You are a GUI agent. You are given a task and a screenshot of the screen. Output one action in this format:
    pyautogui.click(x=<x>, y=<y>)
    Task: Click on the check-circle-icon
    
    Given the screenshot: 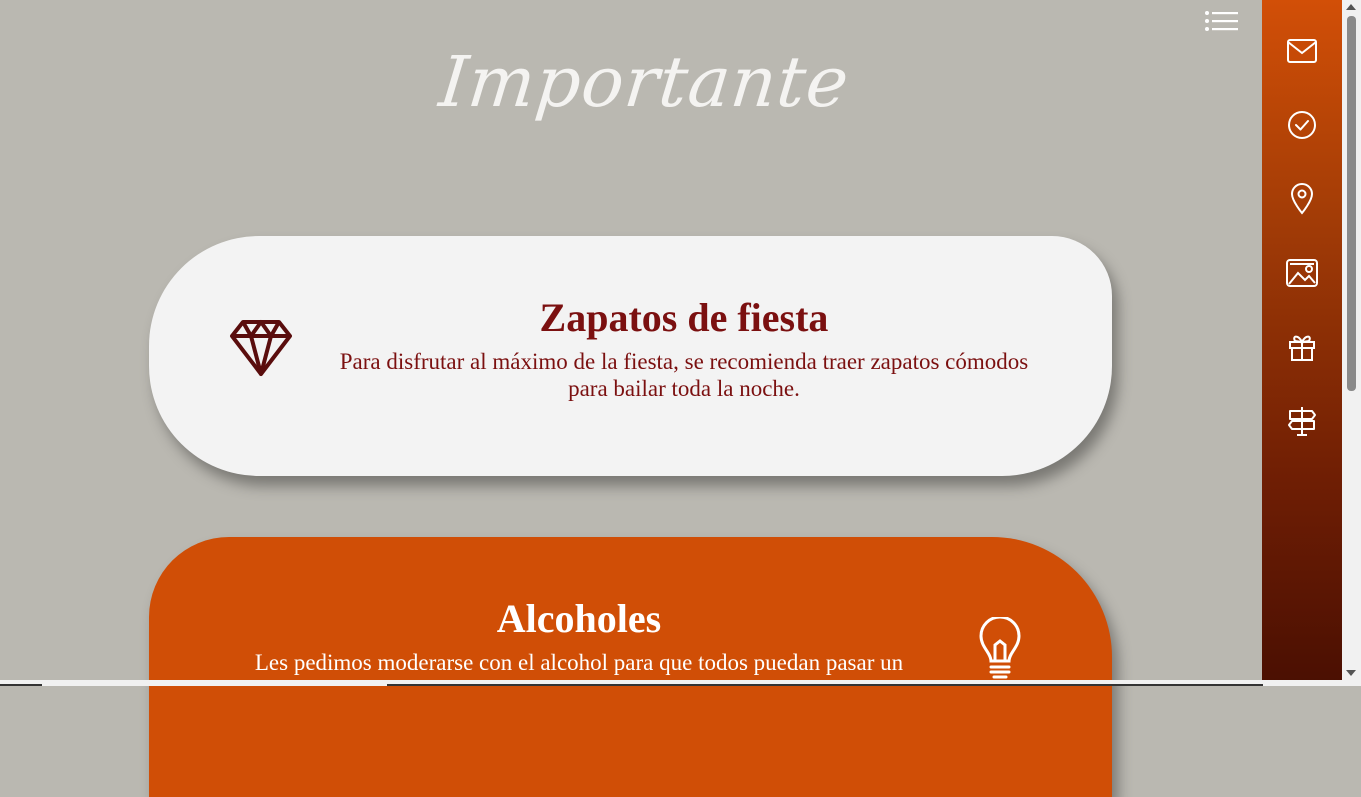 What is the action you would take?
    pyautogui.click(x=1302, y=125)
    